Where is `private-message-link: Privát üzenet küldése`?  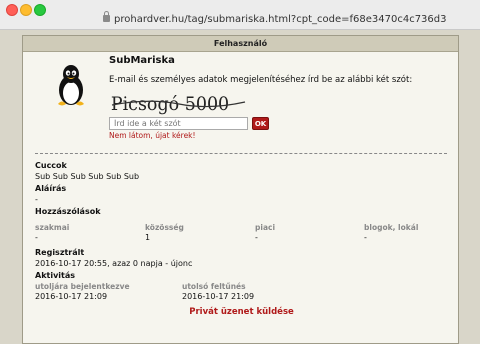
private-message-link: Privát üzenet küldése is located at coordinates (241, 312).